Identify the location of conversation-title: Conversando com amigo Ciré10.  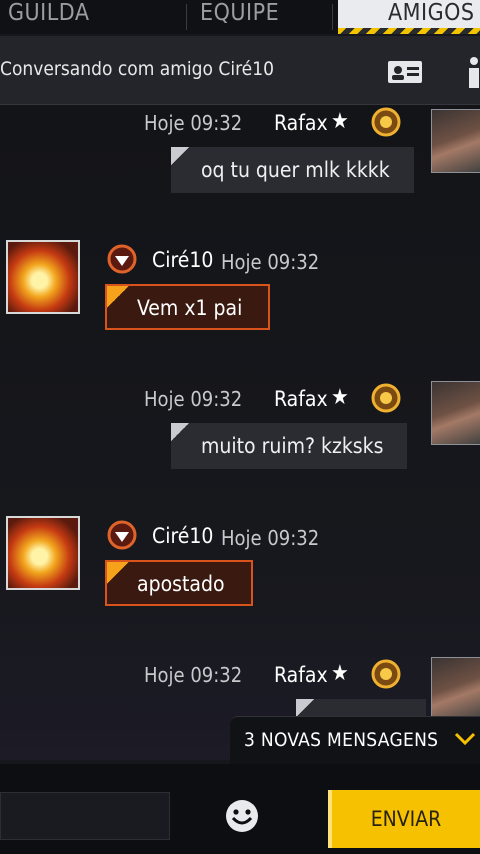
(137, 69).